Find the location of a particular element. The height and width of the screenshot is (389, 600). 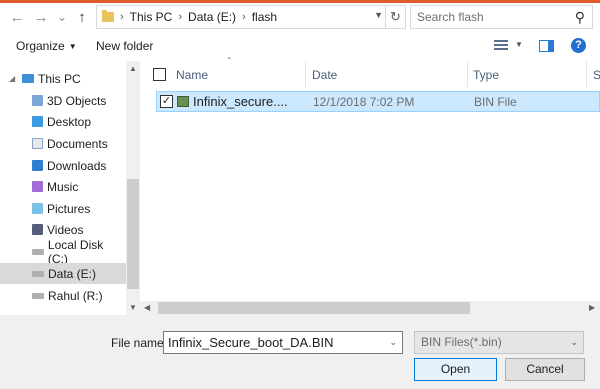

file-type-filter-value: BIN Files(*.bin) is located at coordinates (461, 342).